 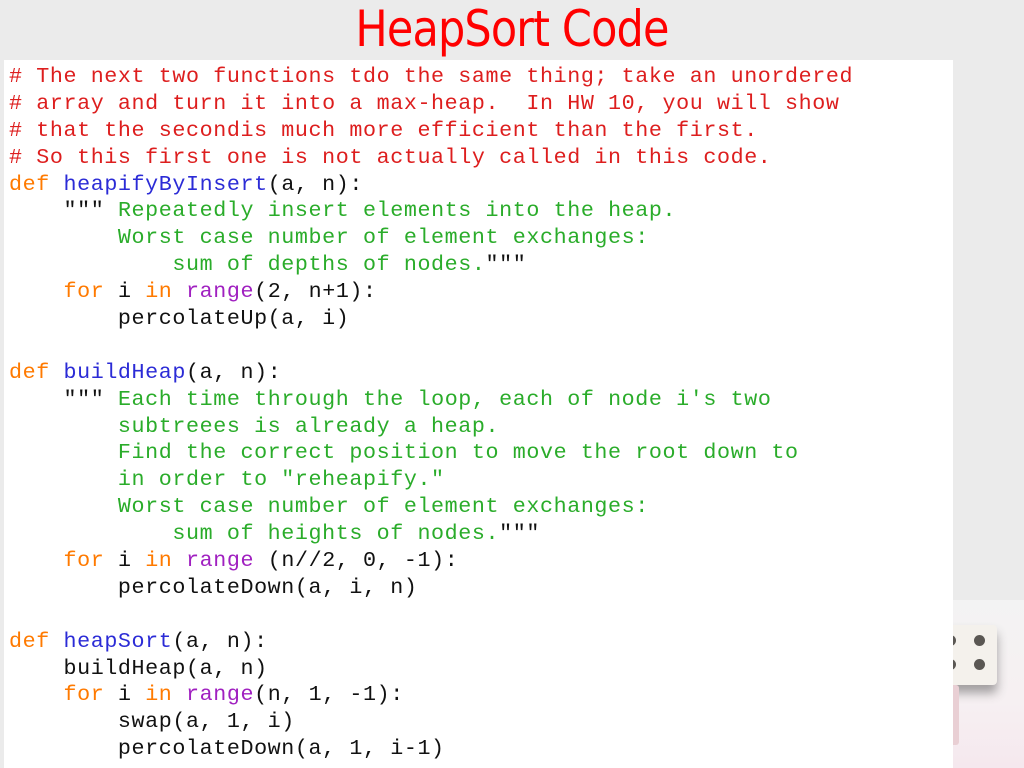 I want to click on code-text: (2, n+1):, so click(x=315, y=292).